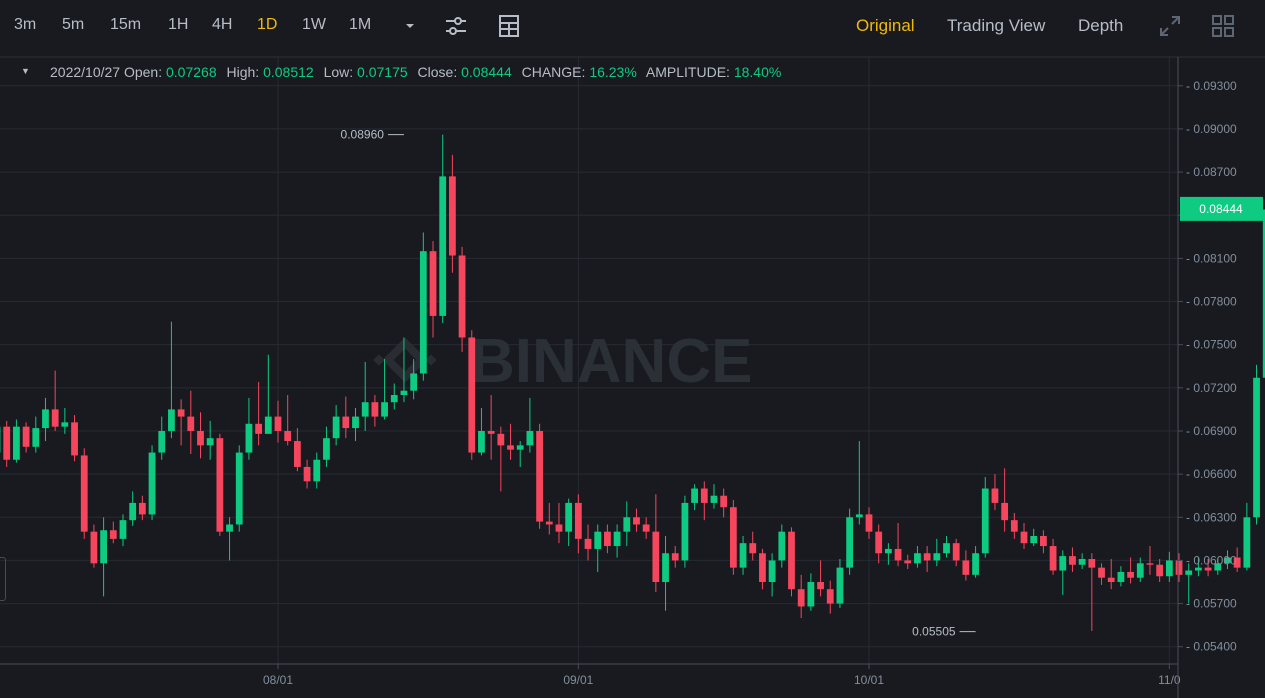 The width and height of the screenshot is (1265, 698). Describe the element at coordinates (143, 72) in the screenshot. I see `open-label: Open:` at that location.